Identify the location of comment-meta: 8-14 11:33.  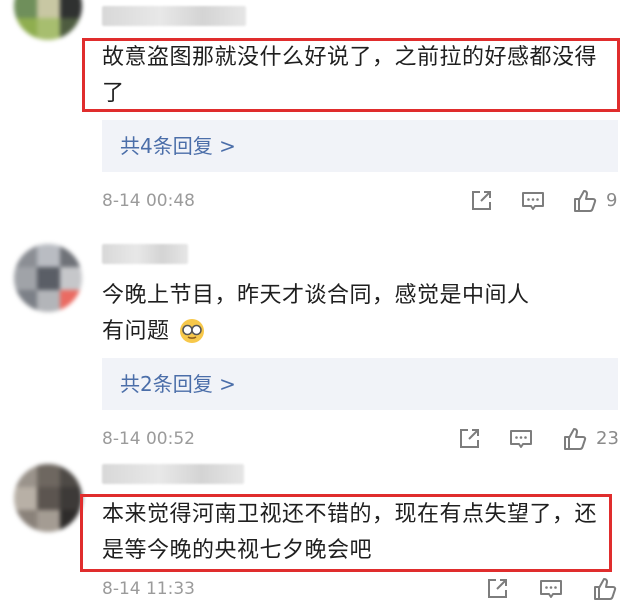
(363, 589).